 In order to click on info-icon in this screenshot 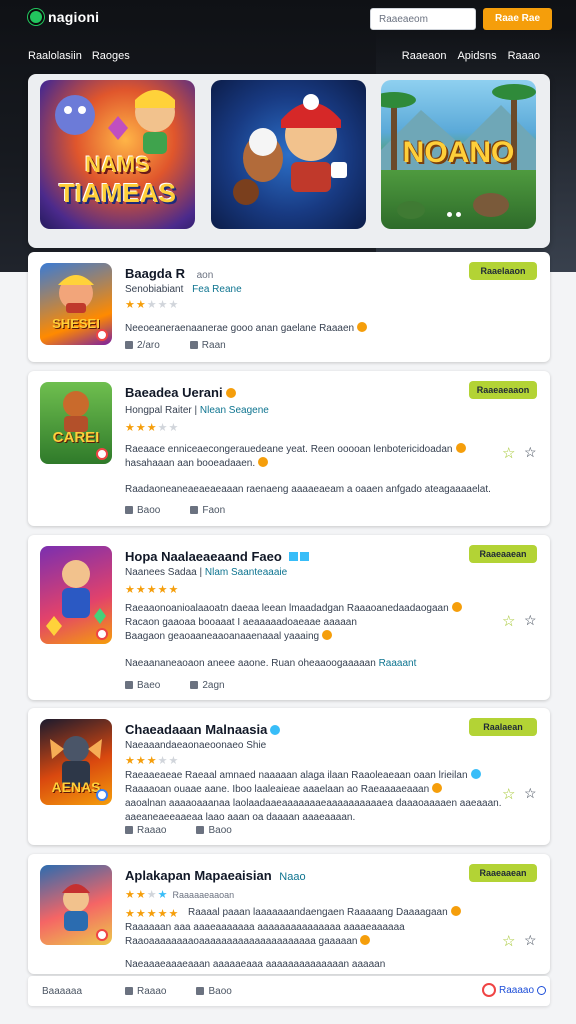, I will do `click(362, 327)`.